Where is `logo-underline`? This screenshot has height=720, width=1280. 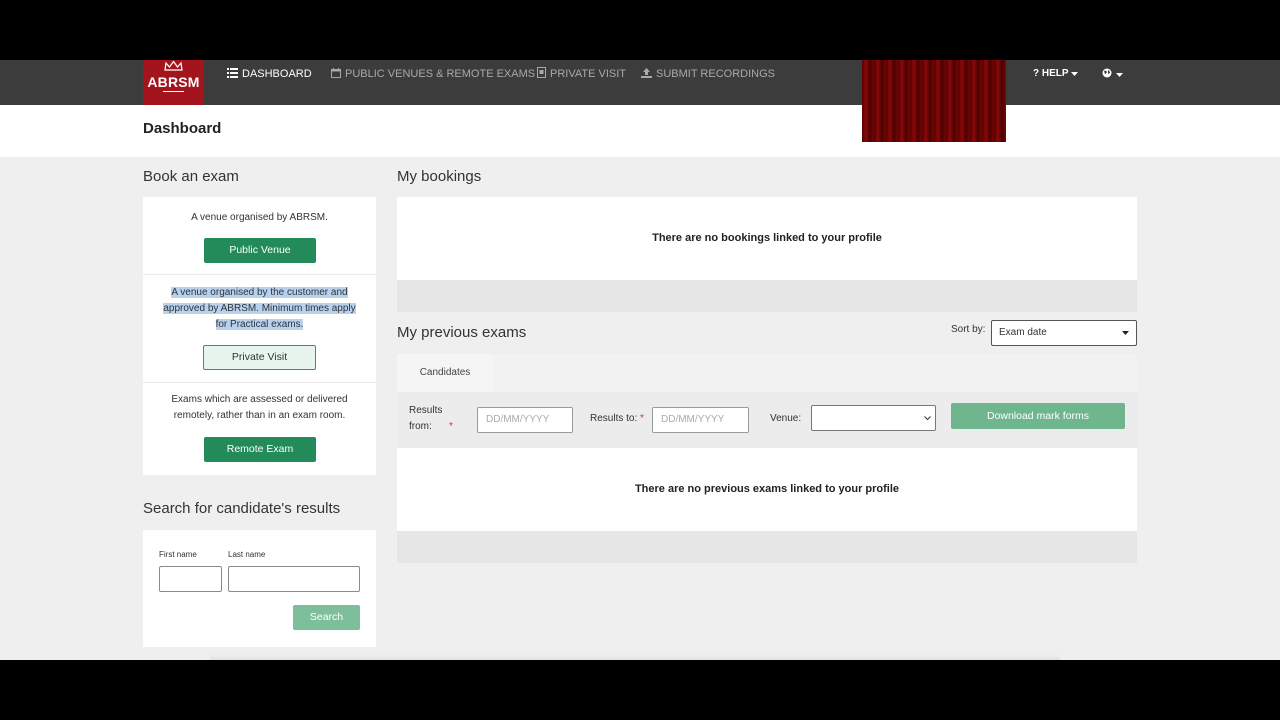
logo-underline is located at coordinates (173, 91).